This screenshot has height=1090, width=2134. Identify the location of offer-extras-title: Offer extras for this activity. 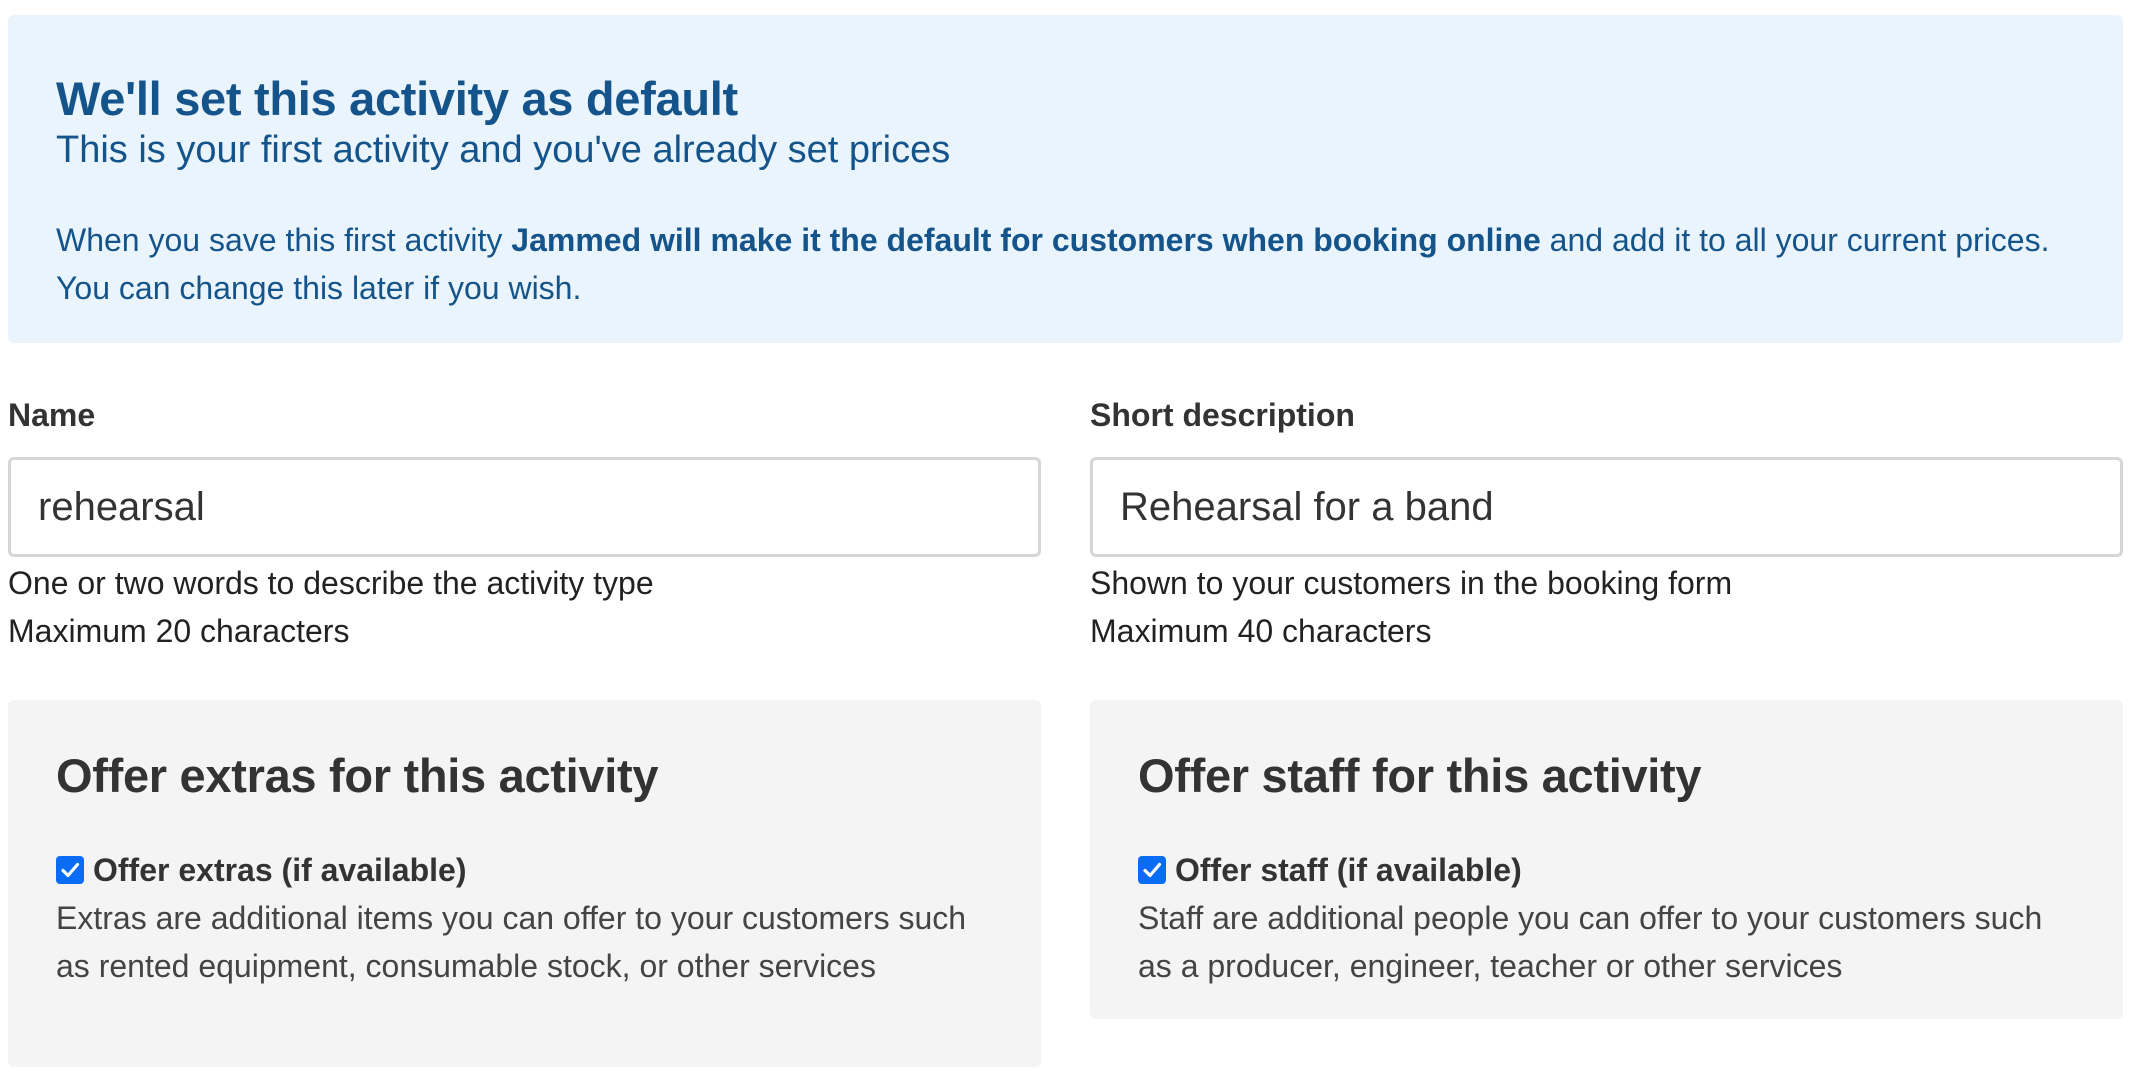
(357, 775).